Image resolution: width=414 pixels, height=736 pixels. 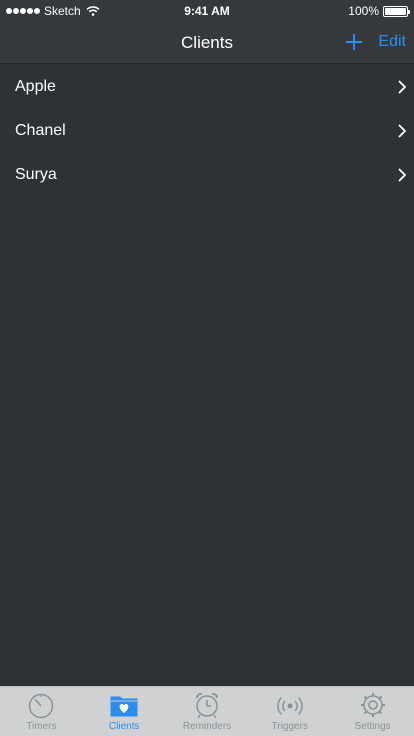 I want to click on add-client-button, so click(x=354, y=42).